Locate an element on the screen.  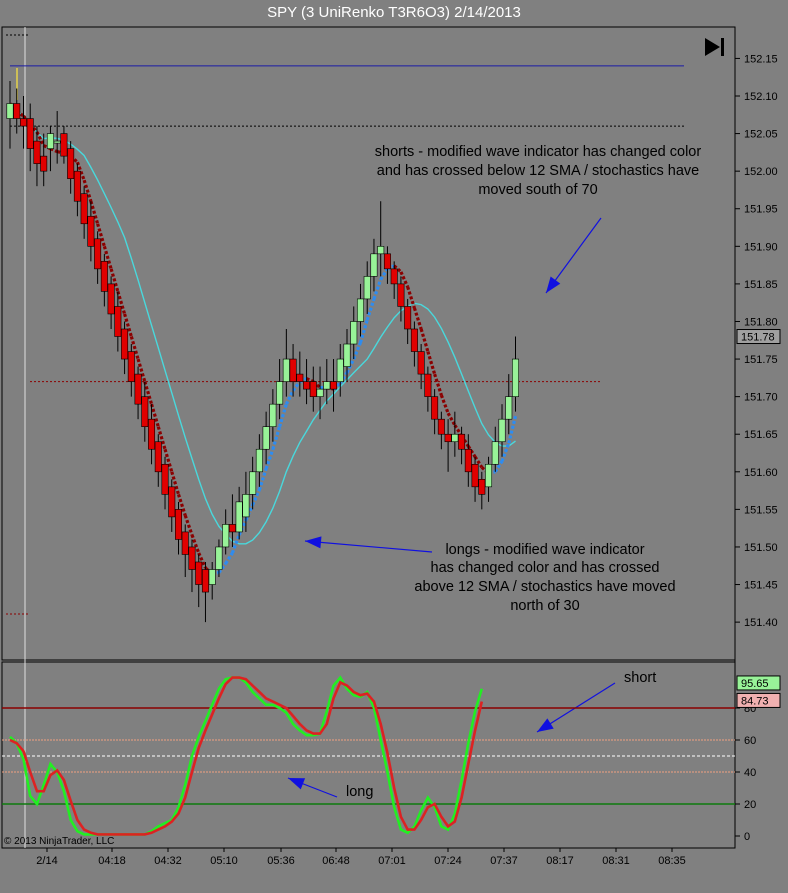
price-tick-label: 151.95 is located at coordinates (761, 210).